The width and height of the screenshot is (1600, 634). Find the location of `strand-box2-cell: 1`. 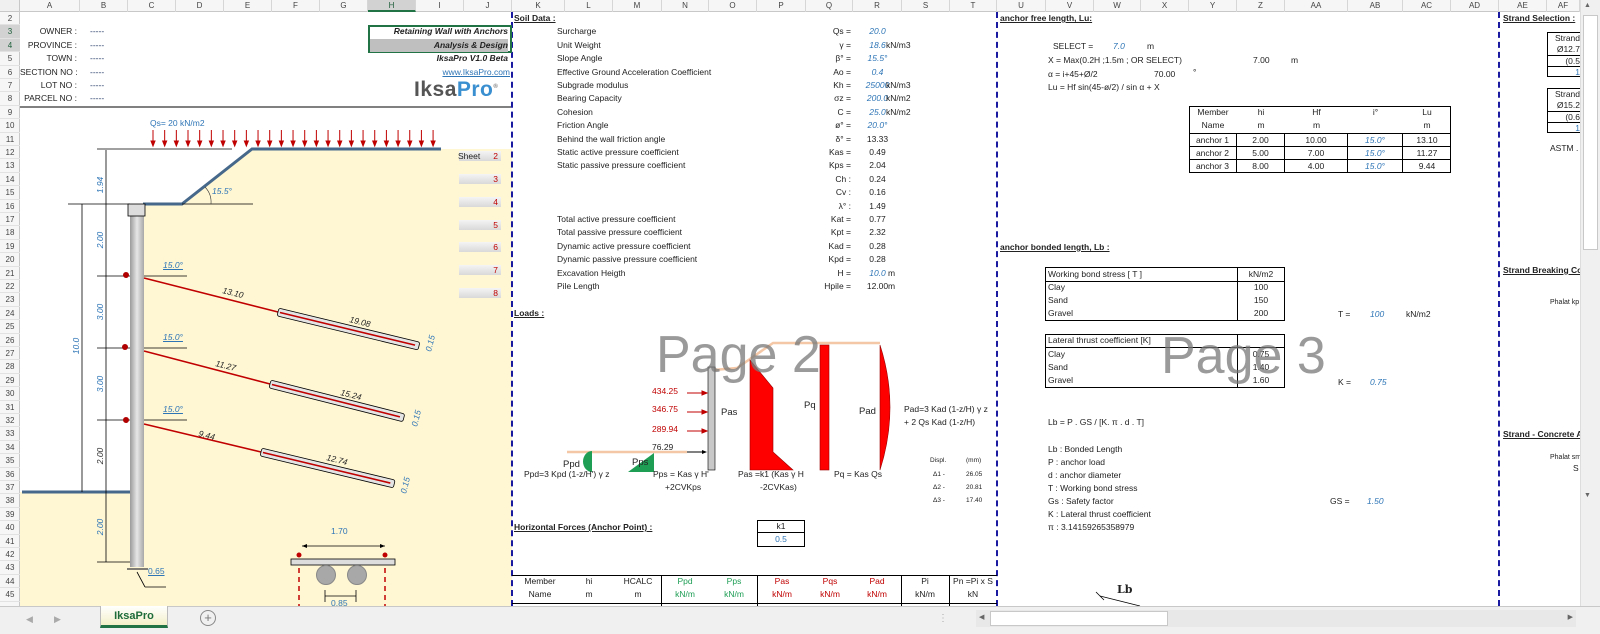

strand-box2-cell: 1 is located at coordinates (1563, 127).